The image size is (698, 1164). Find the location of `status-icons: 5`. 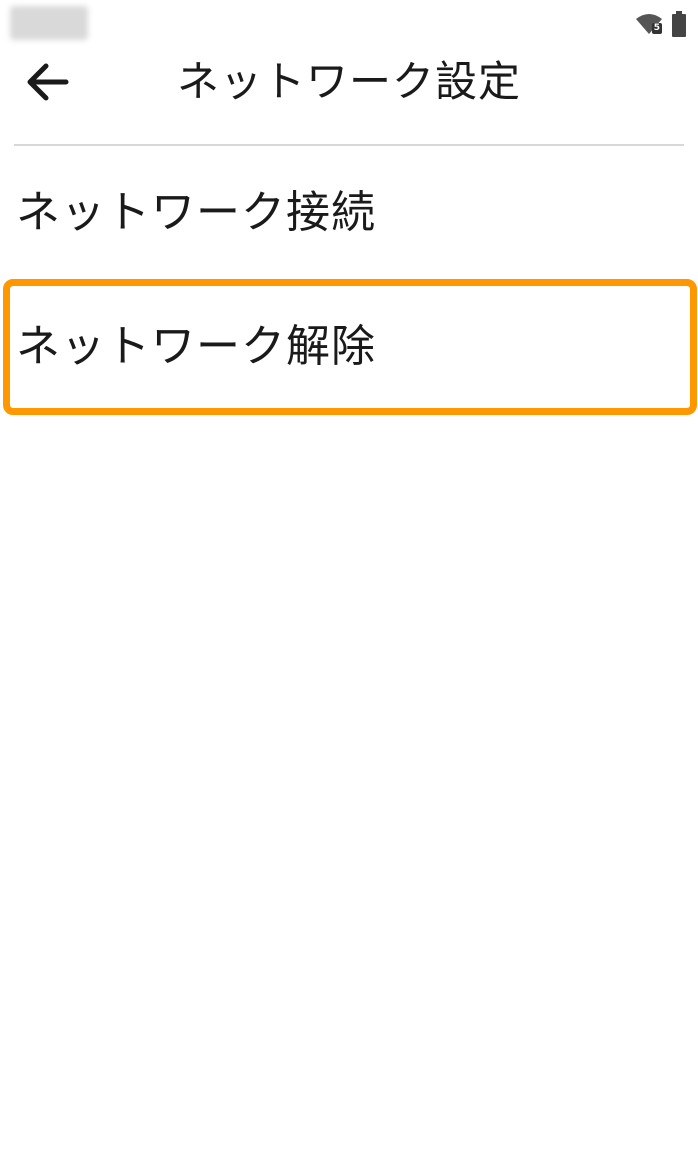

status-icons: 5 is located at coordinates (661, 24).